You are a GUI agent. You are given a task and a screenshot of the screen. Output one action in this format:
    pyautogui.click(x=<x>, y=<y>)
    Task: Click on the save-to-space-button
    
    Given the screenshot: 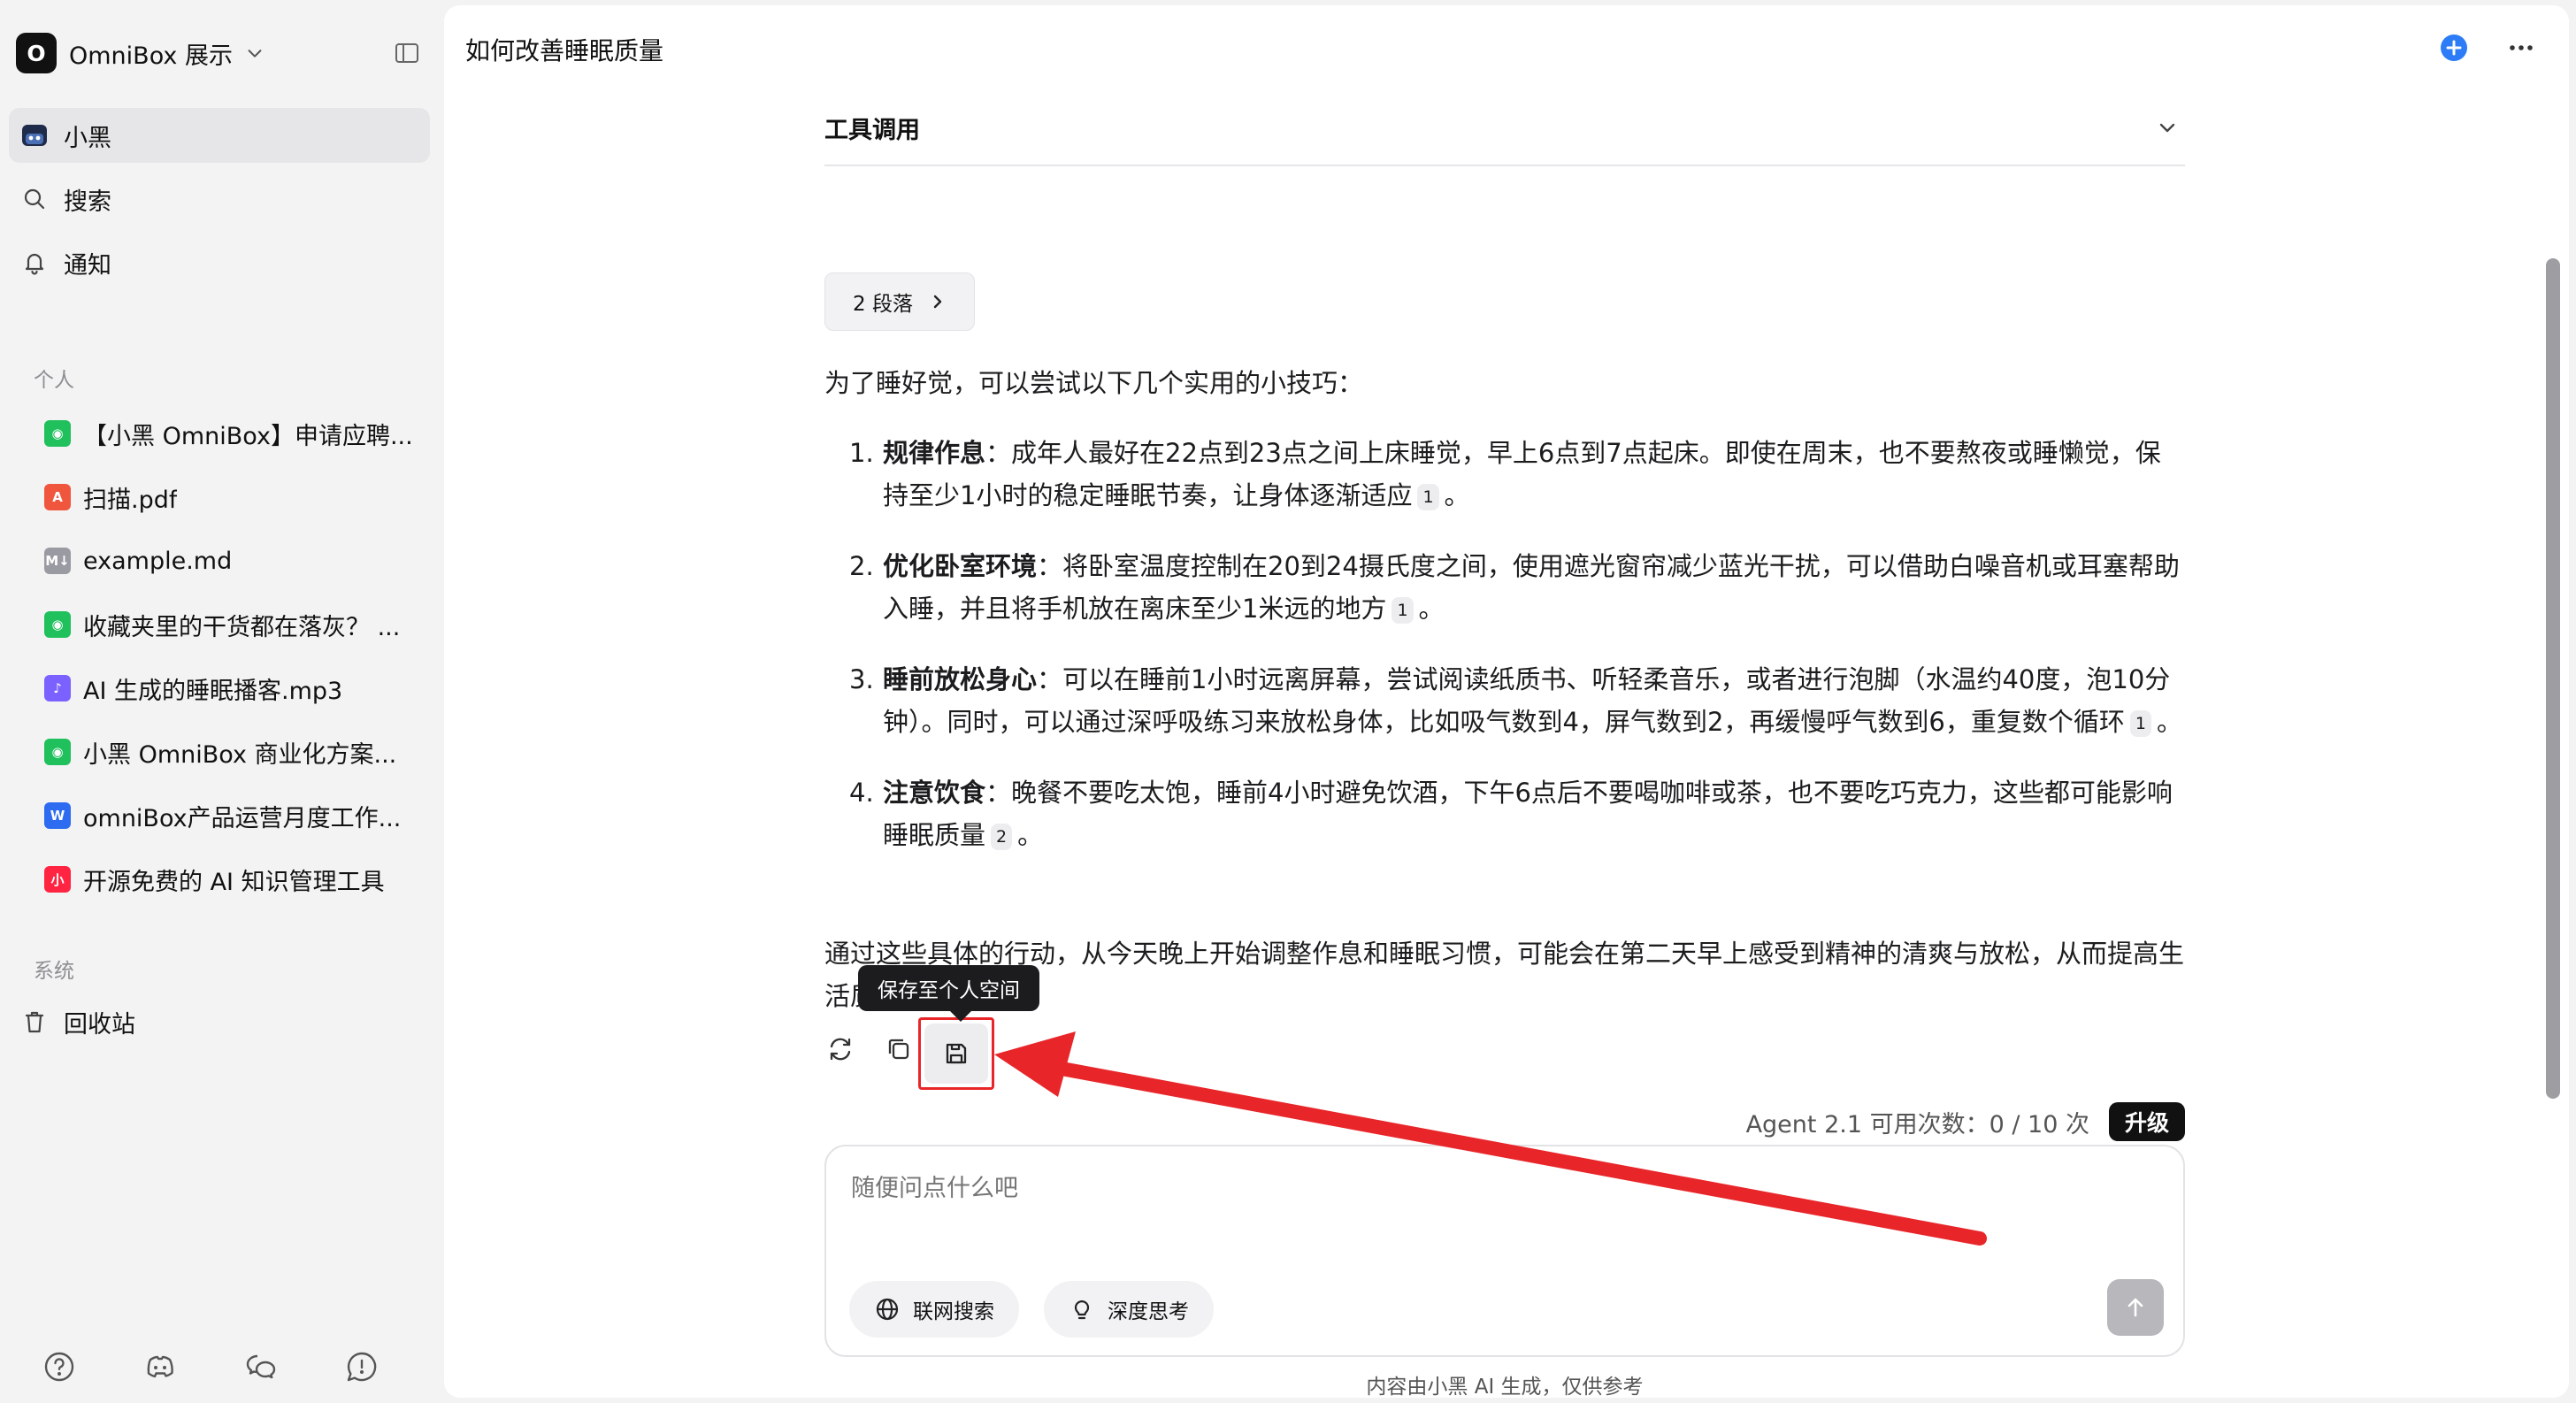 What is the action you would take?
    pyautogui.click(x=956, y=1054)
    